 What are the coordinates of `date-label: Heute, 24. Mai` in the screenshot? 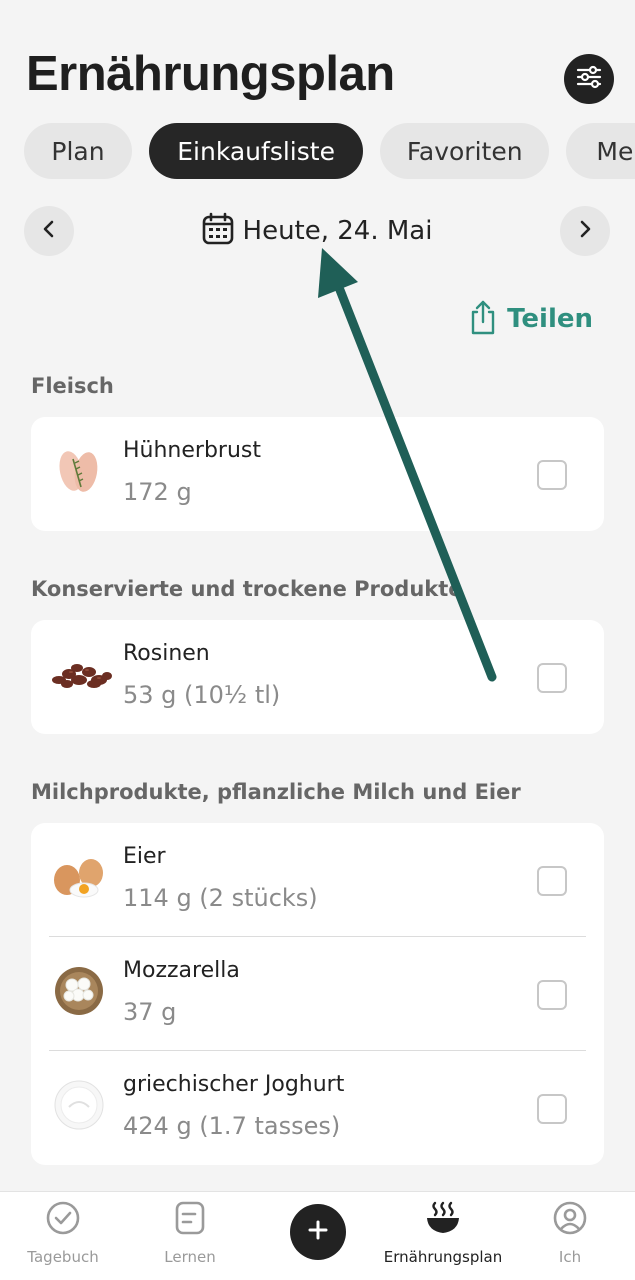 It's located at (337, 231).